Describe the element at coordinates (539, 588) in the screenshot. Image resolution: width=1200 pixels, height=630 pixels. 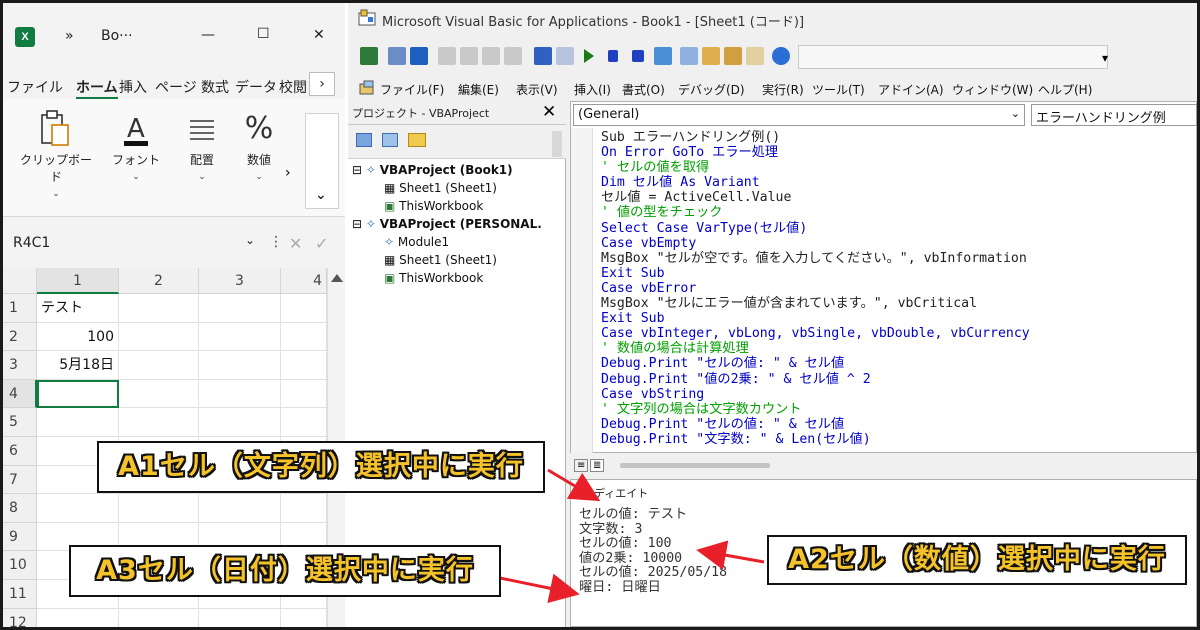
I see `arrow-a3` at that location.